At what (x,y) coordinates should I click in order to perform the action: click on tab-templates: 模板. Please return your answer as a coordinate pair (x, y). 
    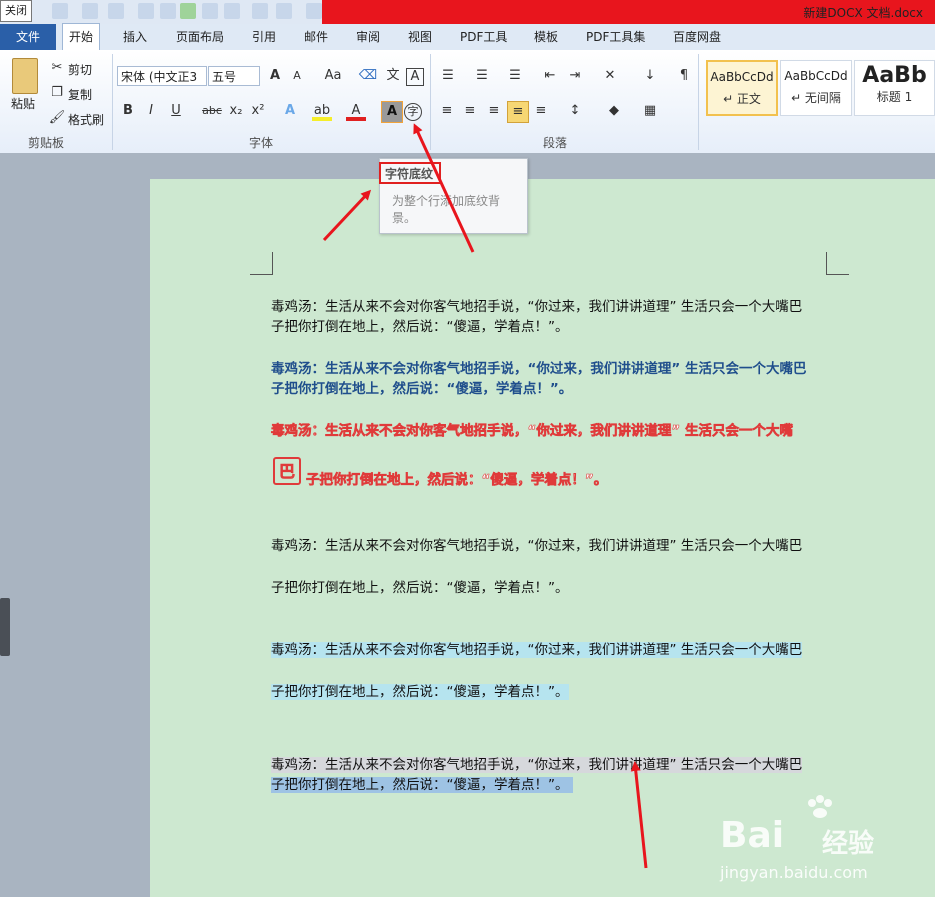
    Looking at the image, I should click on (546, 37).